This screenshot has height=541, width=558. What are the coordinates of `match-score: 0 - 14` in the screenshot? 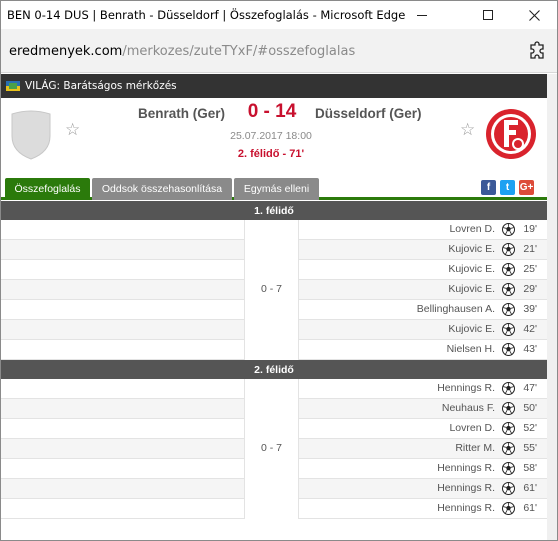 It's located at (272, 111).